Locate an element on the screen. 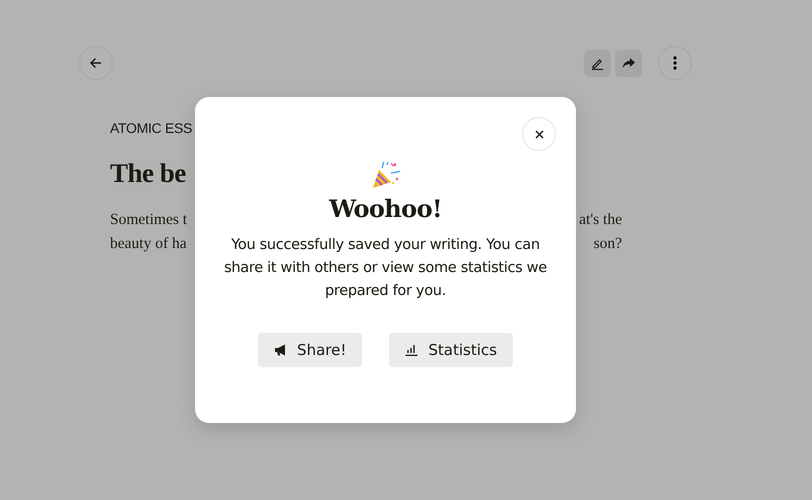 This screenshot has height=500, width=812. more-icon is located at coordinates (675, 63).